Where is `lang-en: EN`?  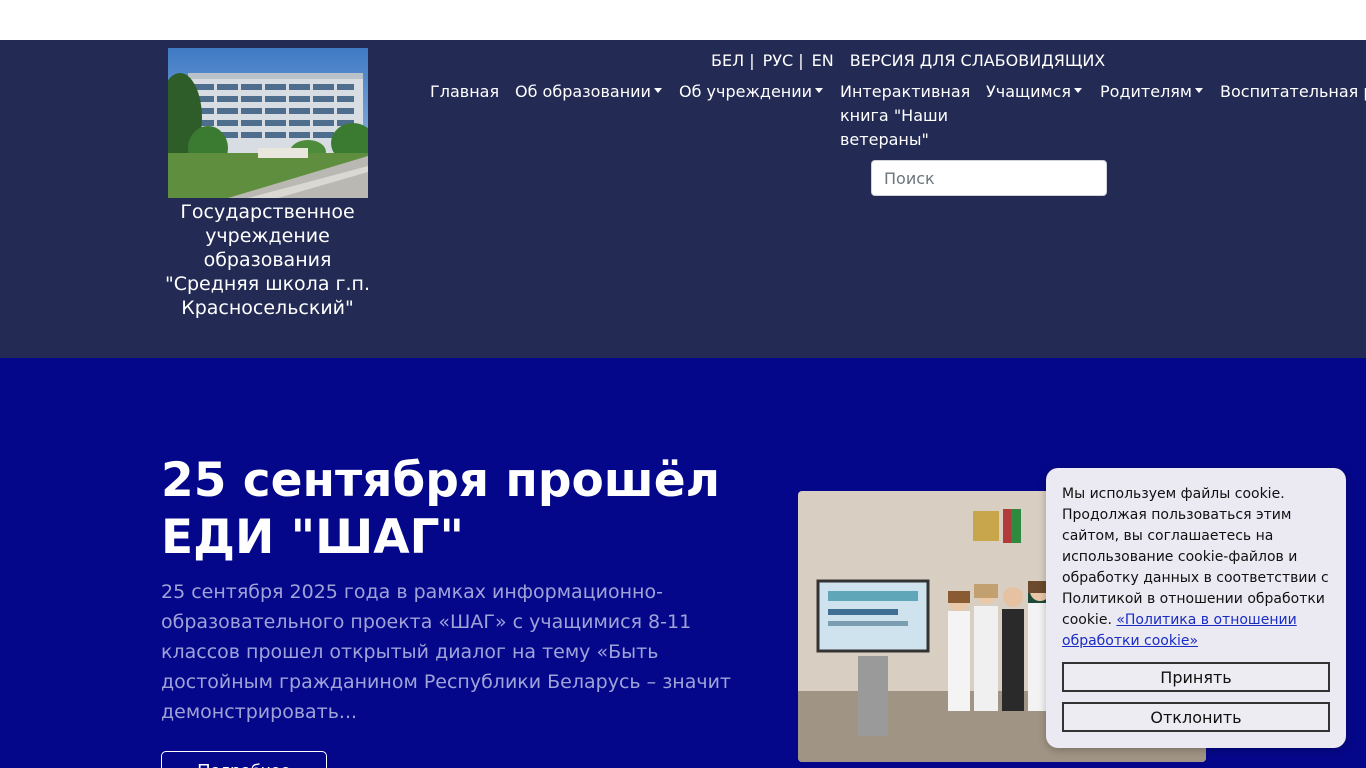
lang-en: EN is located at coordinates (823, 60).